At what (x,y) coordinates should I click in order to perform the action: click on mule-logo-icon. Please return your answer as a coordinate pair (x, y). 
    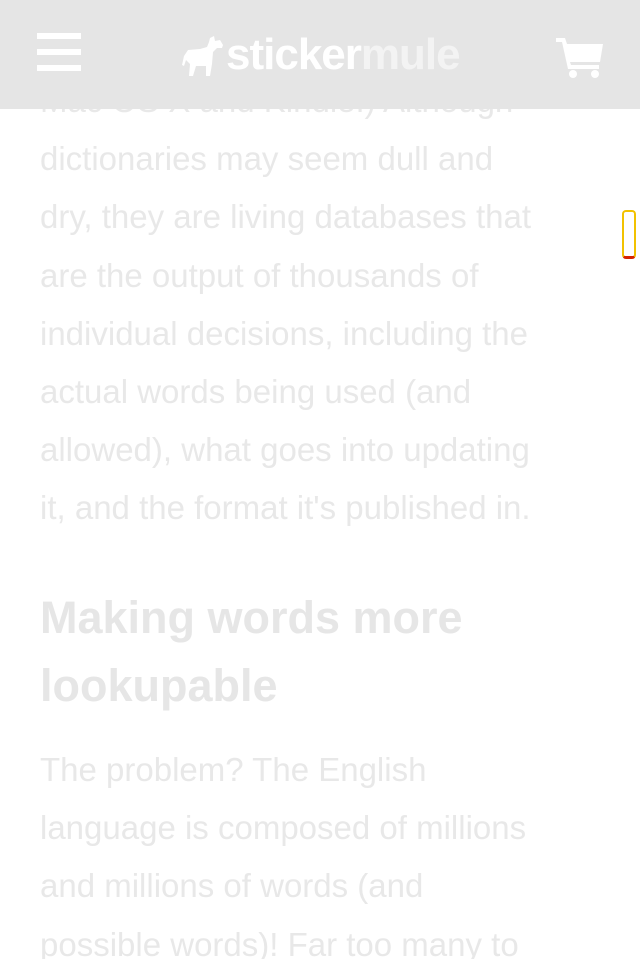
    Looking at the image, I should click on (202, 56).